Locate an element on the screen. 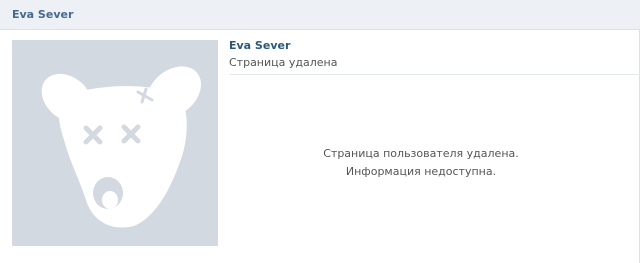  deleted-notice-line-1: Страница пользователя удалена. is located at coordinates (421, 153).